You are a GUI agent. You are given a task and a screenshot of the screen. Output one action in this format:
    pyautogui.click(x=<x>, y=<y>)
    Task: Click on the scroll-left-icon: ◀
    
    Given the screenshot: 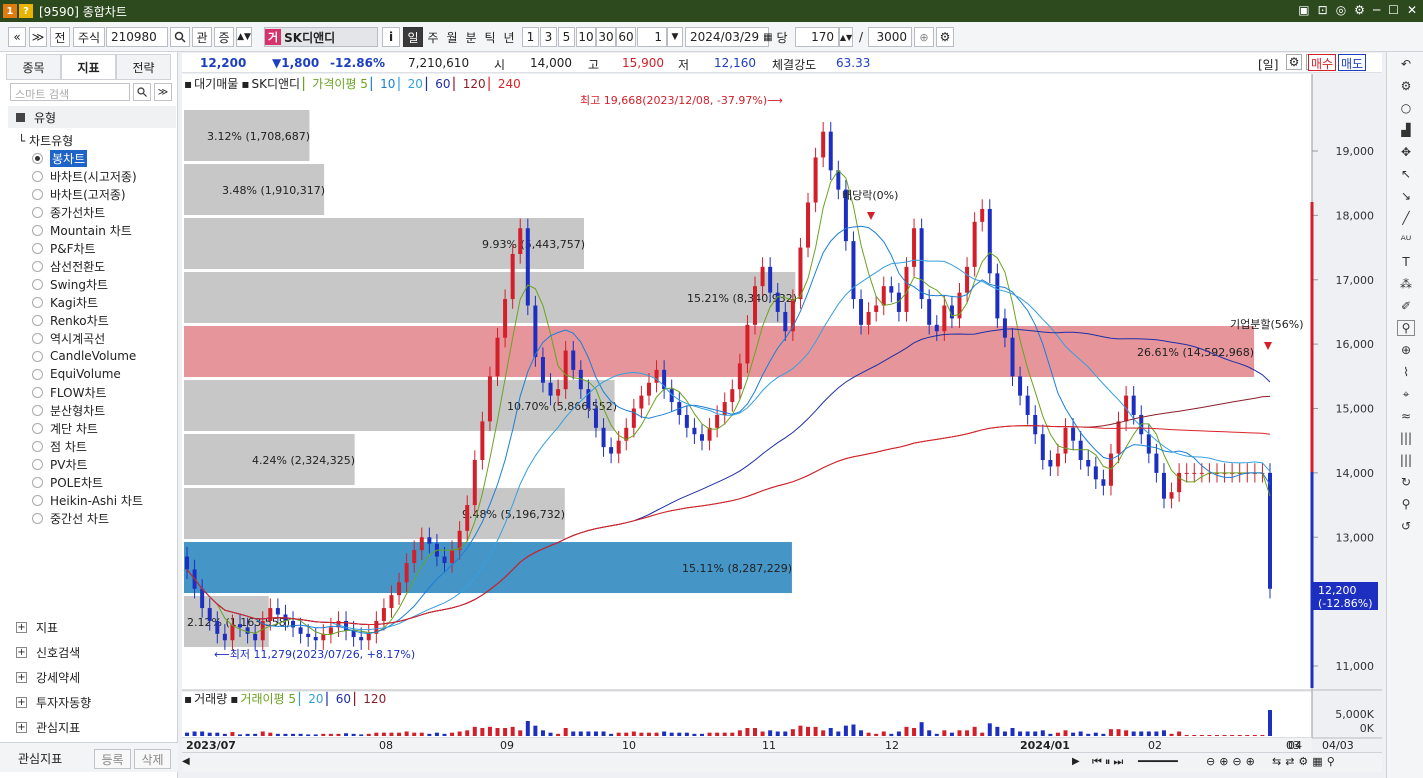 What is the action you would take?
    pyautogui.click(x=186, y=761)
    